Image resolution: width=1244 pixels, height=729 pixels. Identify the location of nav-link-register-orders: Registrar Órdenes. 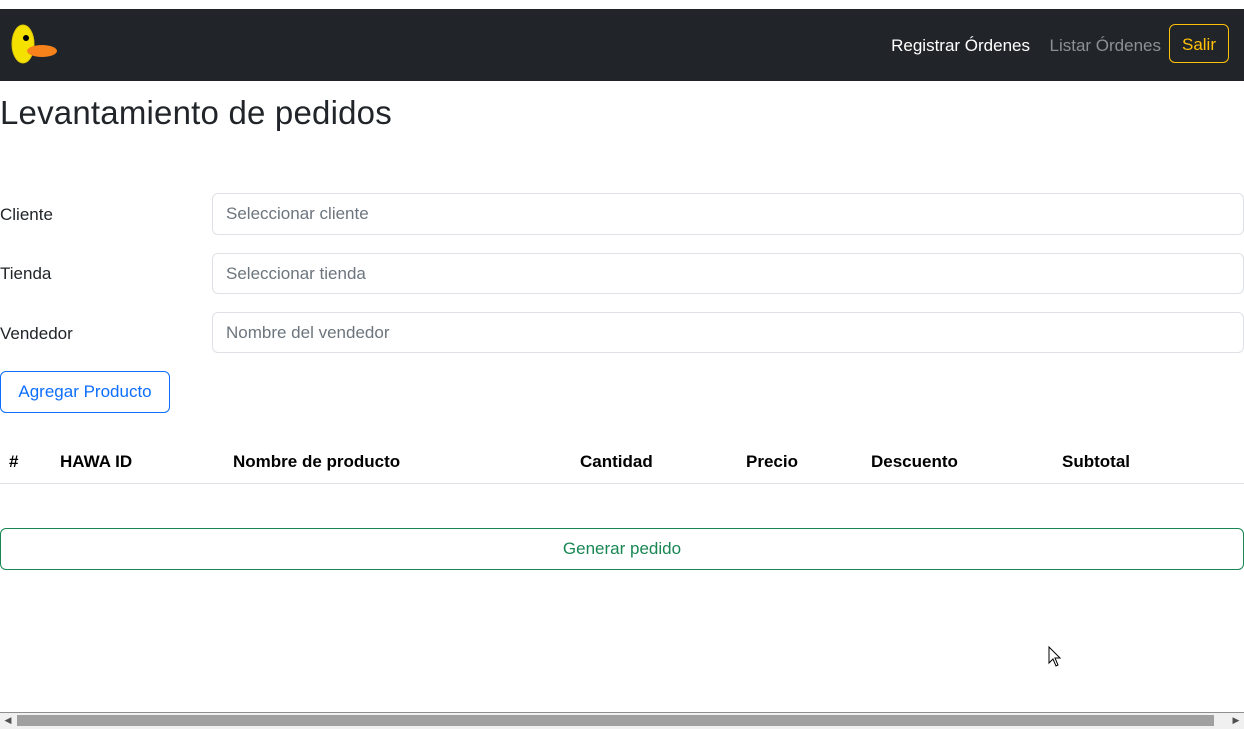
(960, 46).